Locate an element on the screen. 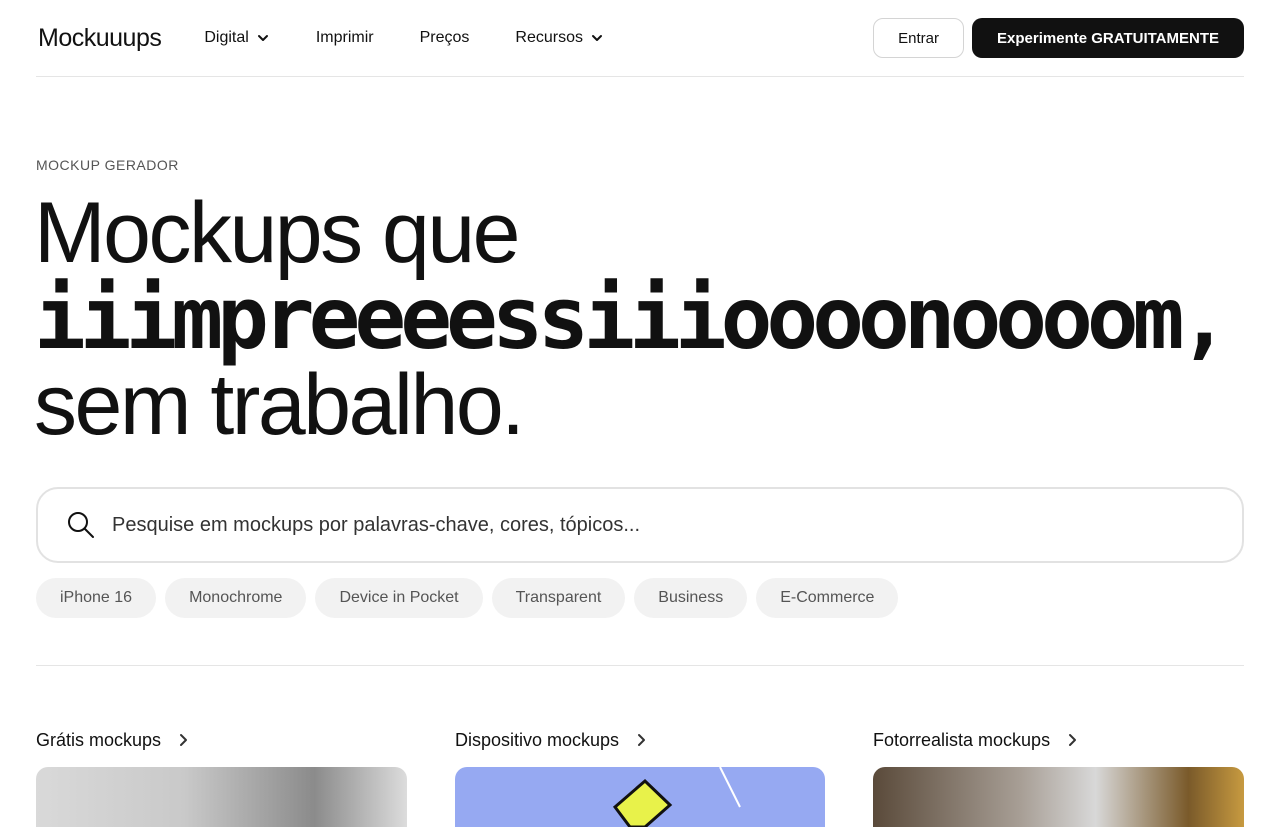  chip-iphone-16: iPhone 16 is located at coordinates (96, 598).